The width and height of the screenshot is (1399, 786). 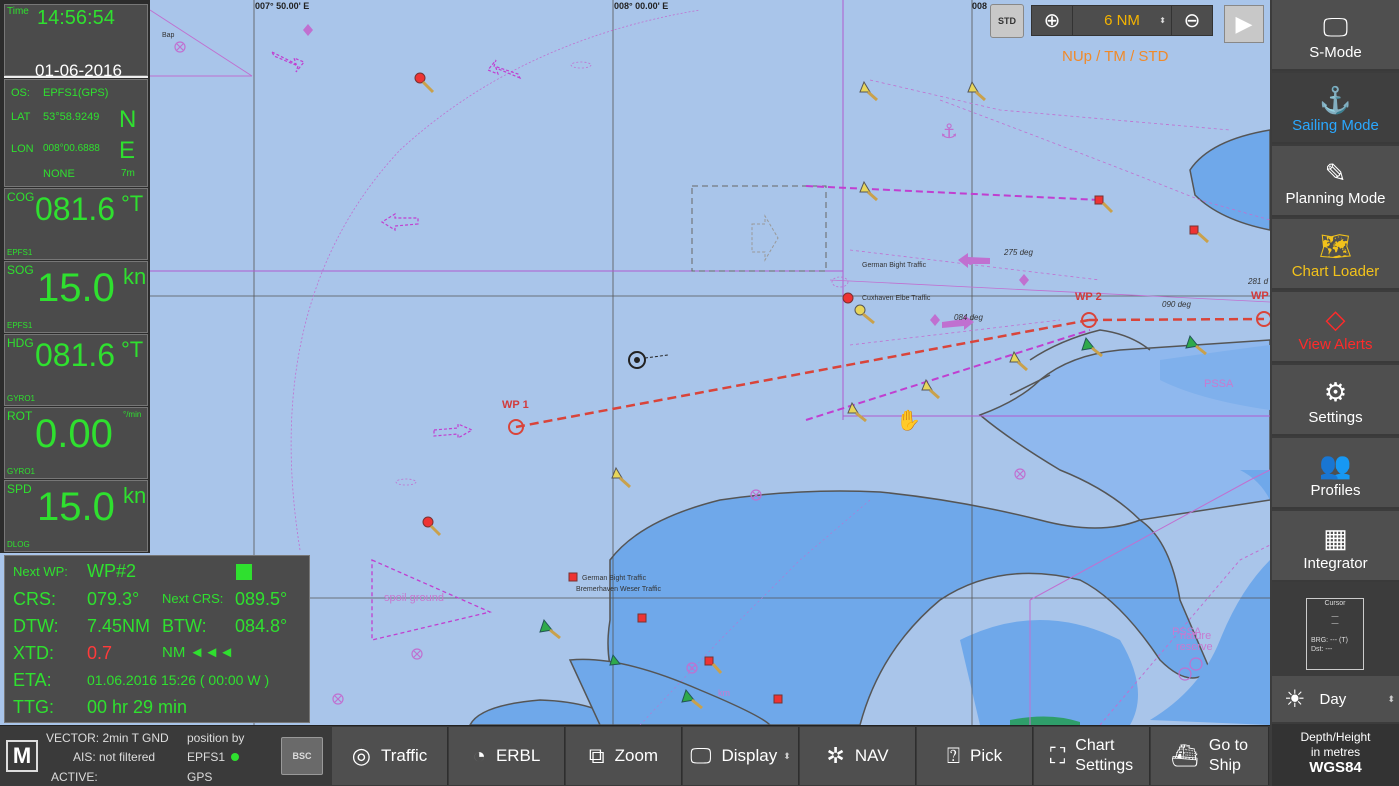 I want to click on traffic-button: ◎ Traffic, so click(x=390, y=756).